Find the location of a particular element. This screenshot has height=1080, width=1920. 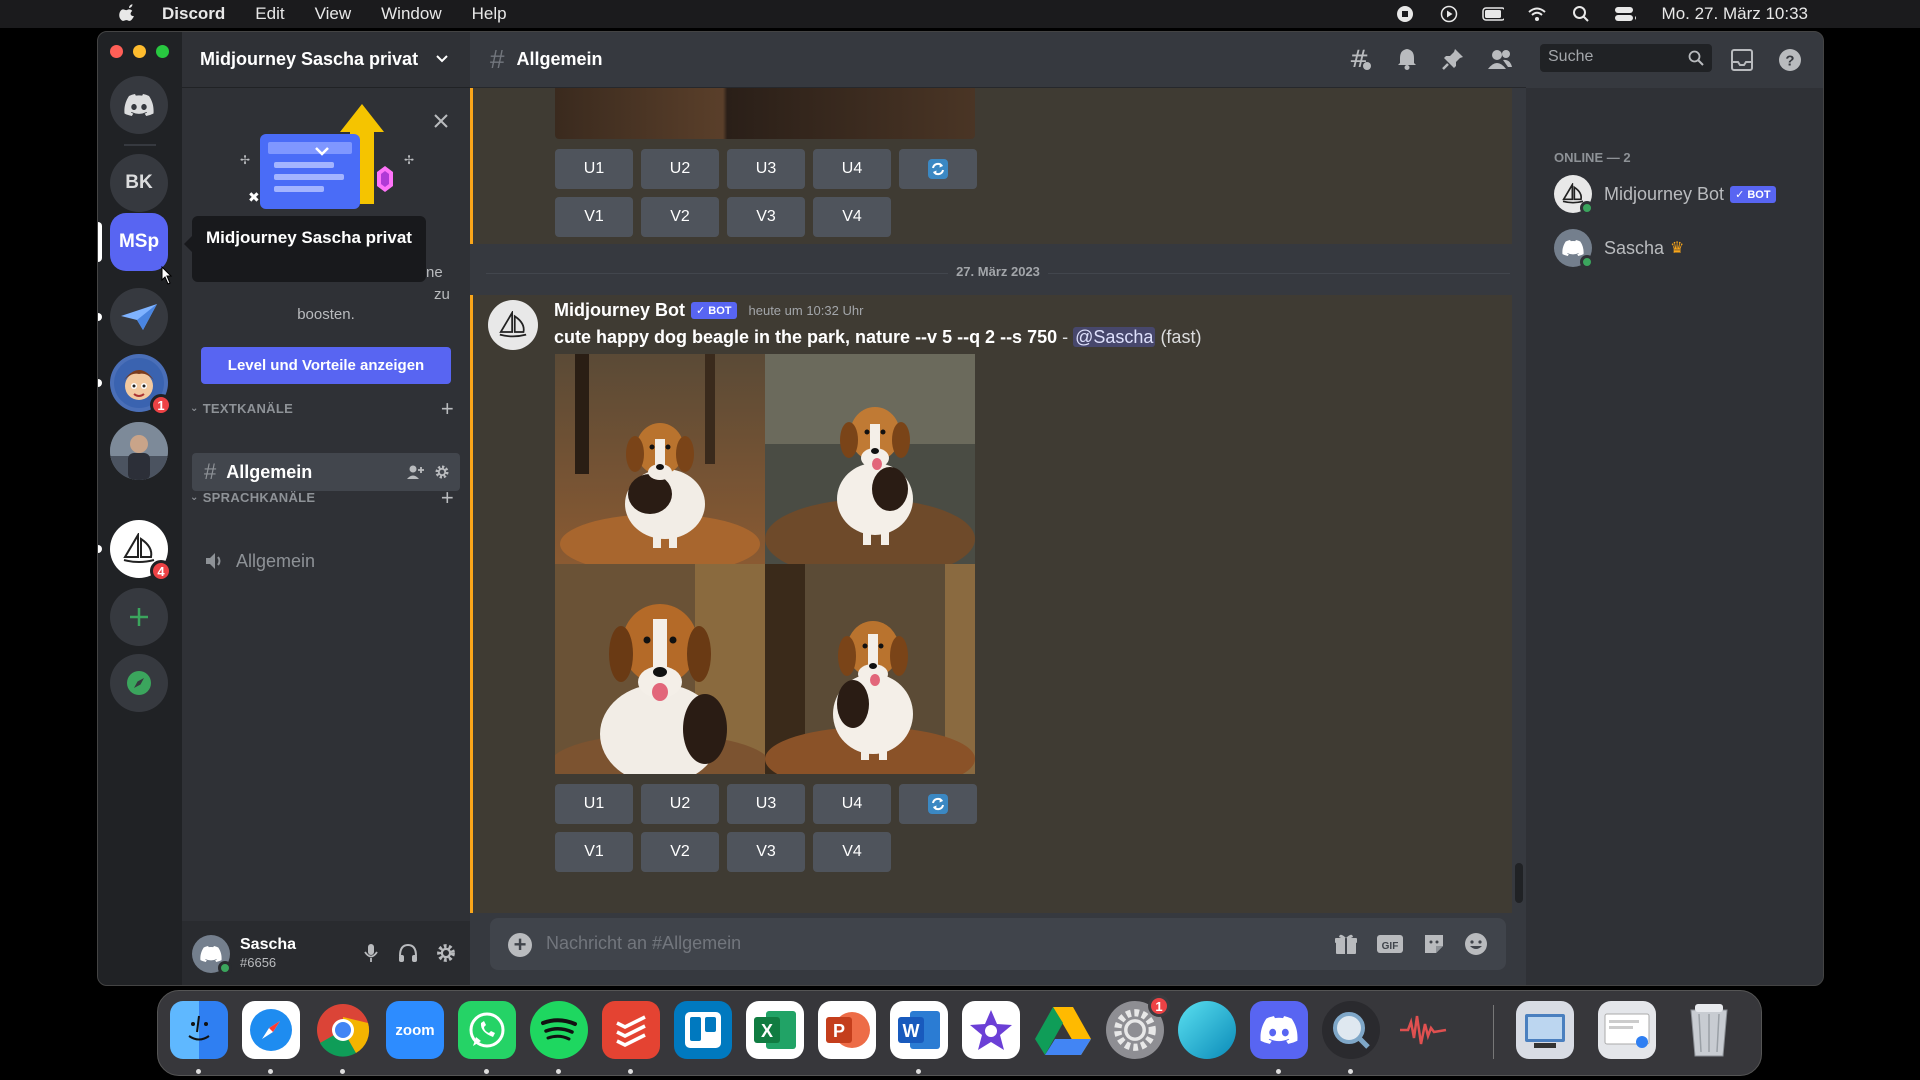

record-icon is located at coordinates (1405, 14).